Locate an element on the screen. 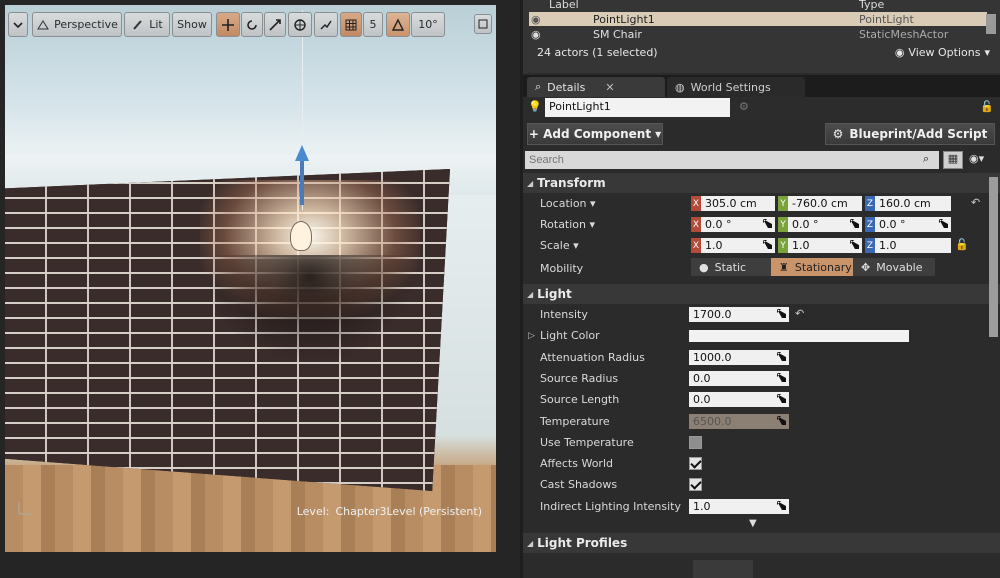 This screenshot has width=1000, height=578. scale-mode-button is located at coordinates (275, 24).